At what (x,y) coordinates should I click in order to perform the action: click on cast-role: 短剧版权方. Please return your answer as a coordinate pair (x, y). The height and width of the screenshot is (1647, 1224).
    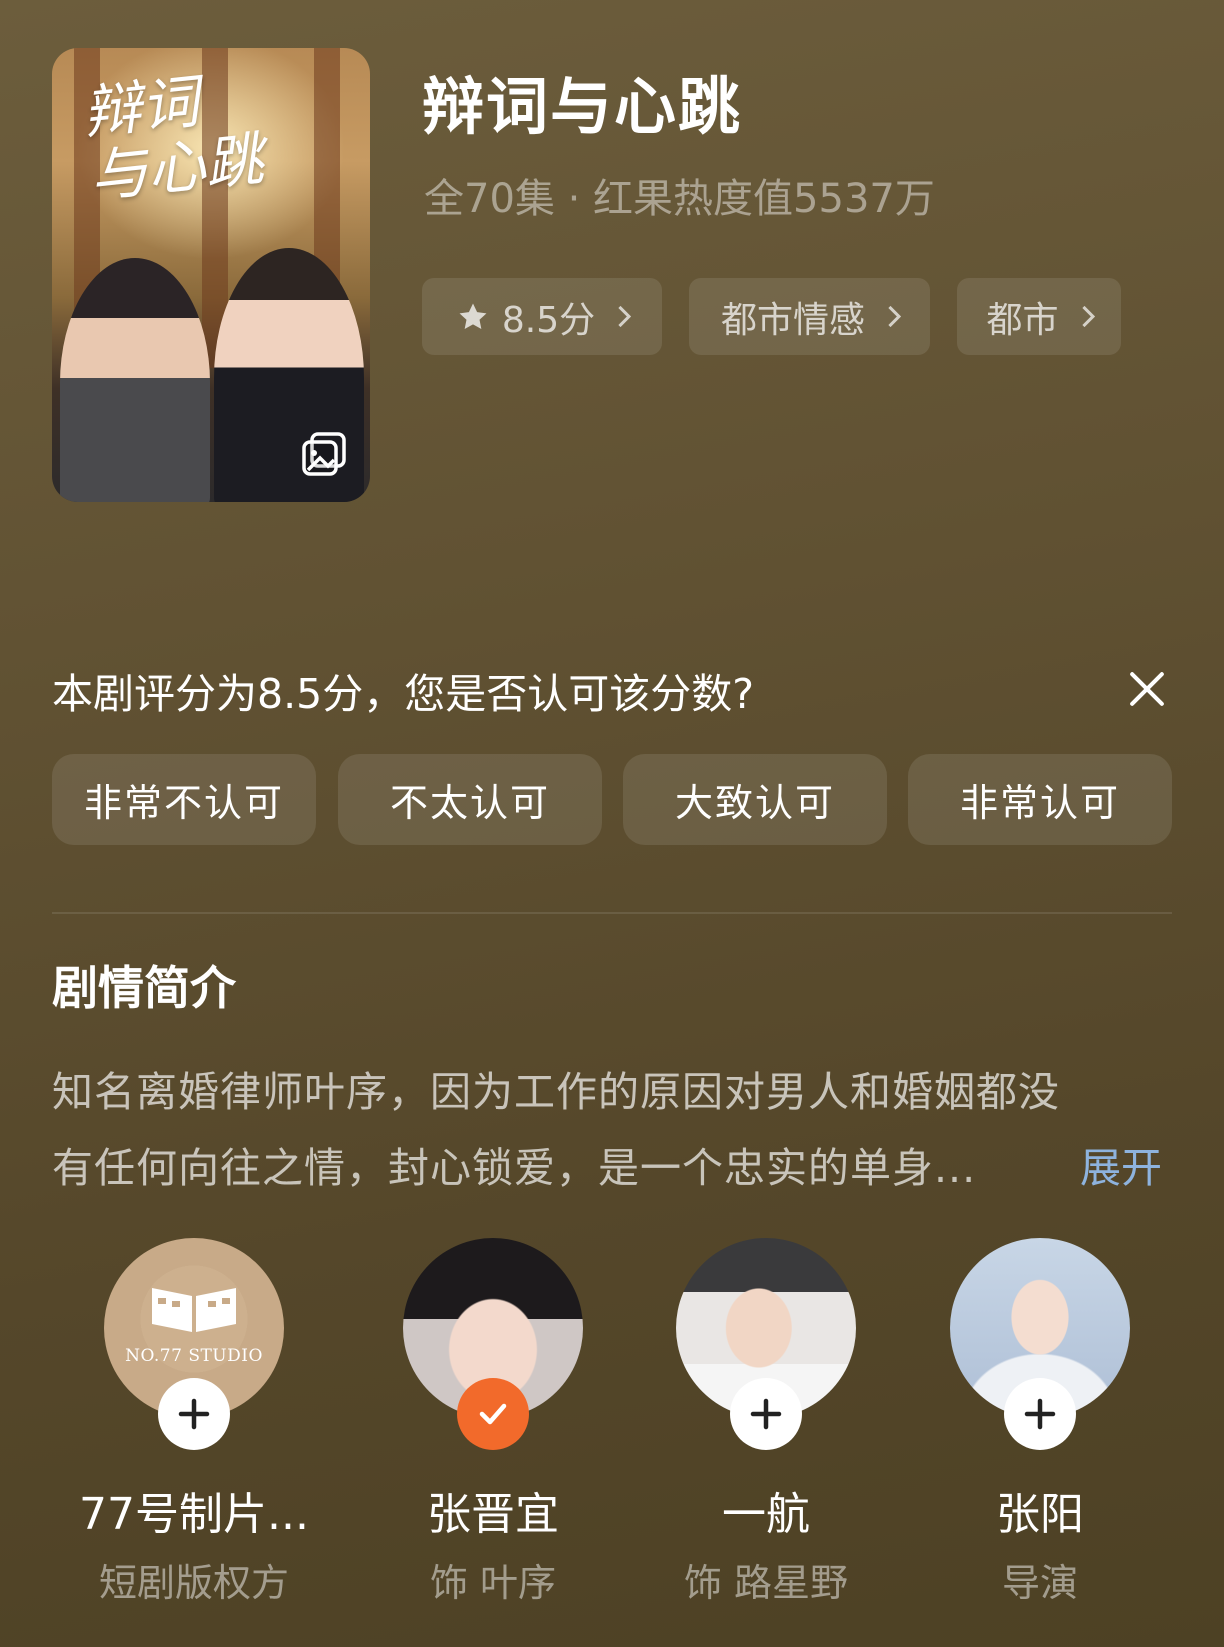
    Looking at the image, I should click on (193, 1583).